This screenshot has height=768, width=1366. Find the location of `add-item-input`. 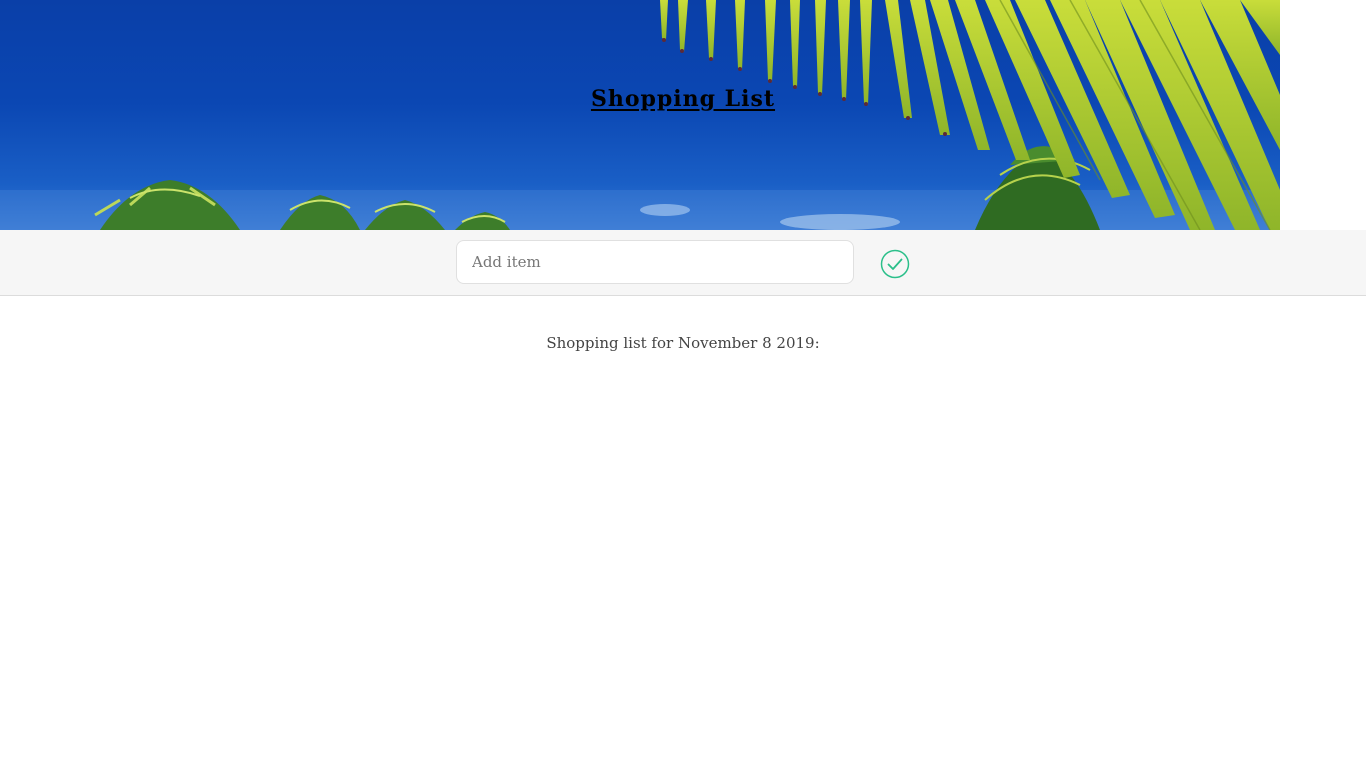

add-item-input is located at coordinates (655, 262).